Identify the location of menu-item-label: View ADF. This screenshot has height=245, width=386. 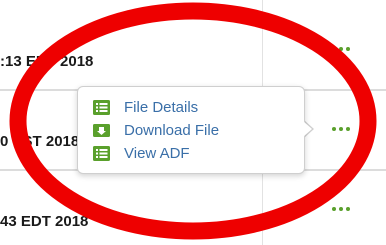
(157, 153).